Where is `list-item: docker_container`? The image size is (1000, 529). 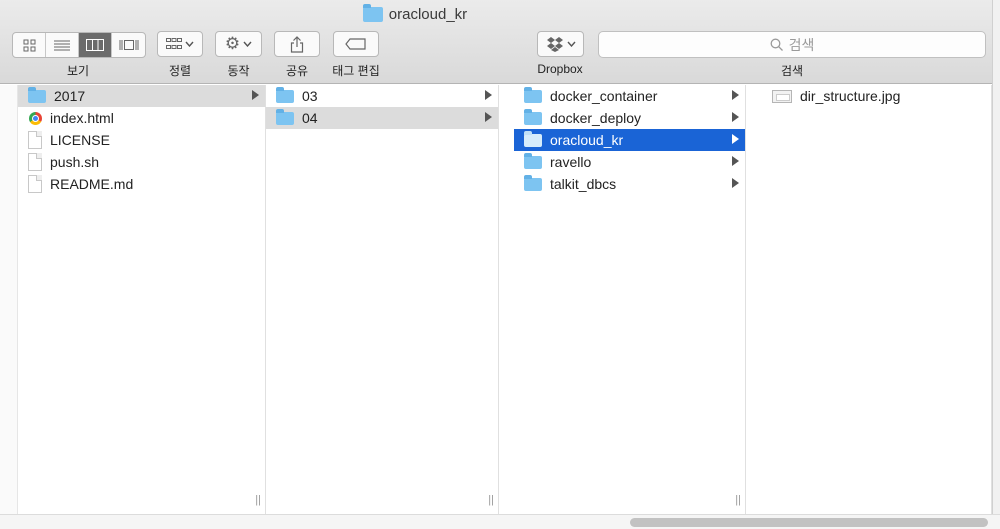
list-item: docker_container is located at coordinates (629, 96).